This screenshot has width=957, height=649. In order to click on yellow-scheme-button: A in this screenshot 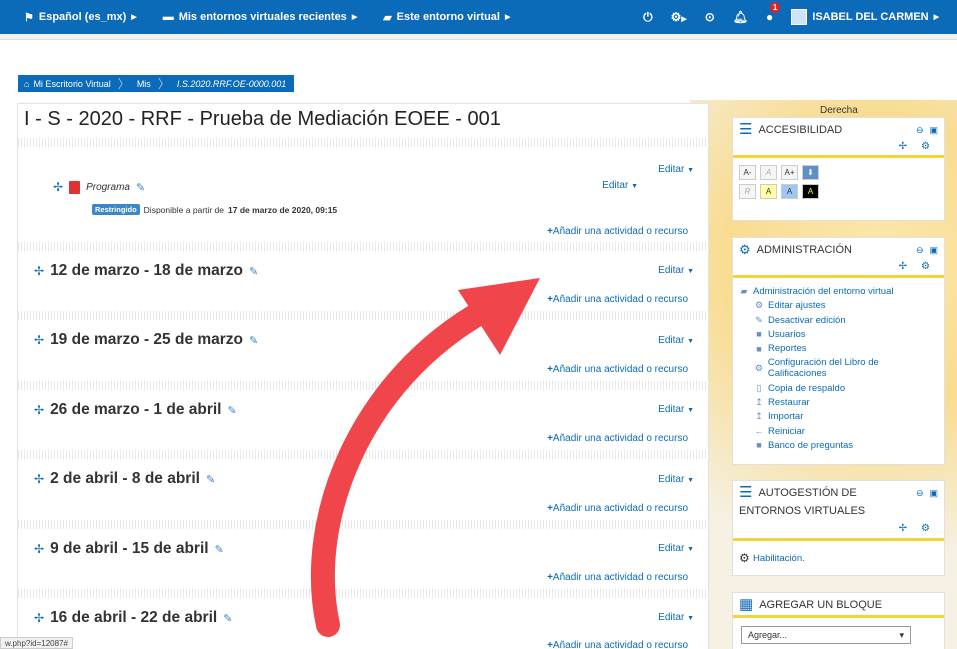, I will do `click(768, 191)`.